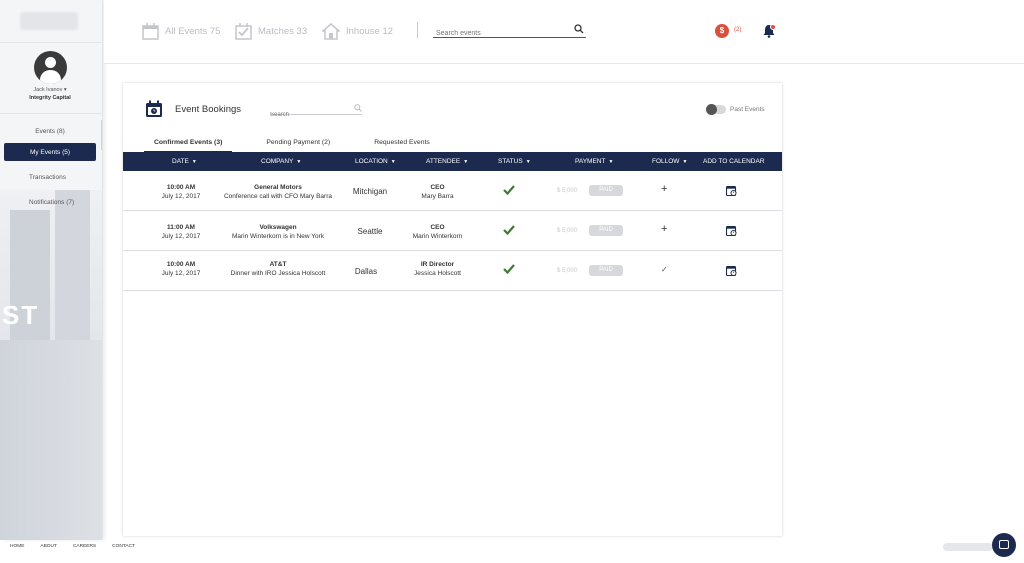  Describe the element at coordinates (281, 161) in the screenshot. I see `column-header-company: COMPANY ▼` at that location.